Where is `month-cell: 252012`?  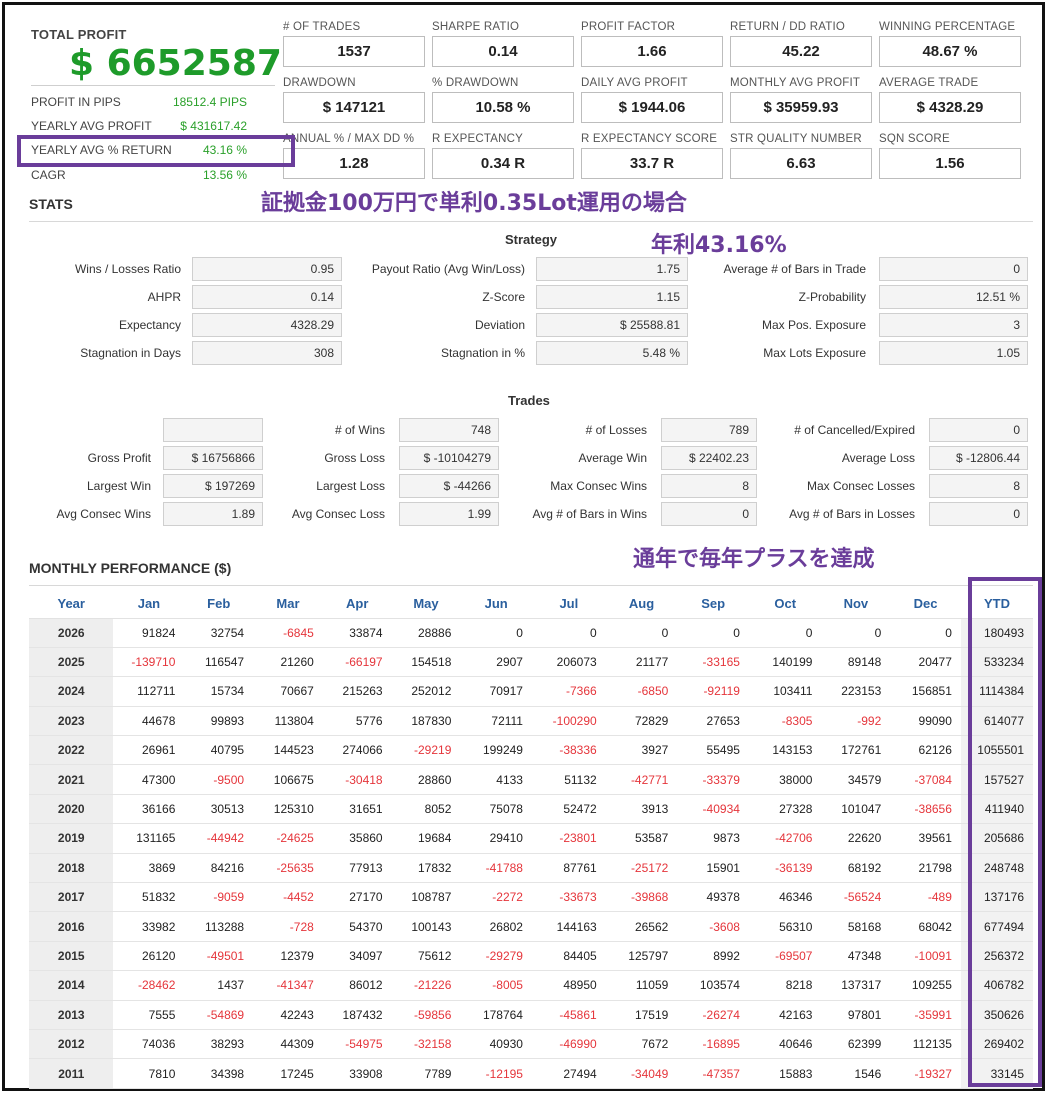 month-cell: 252012 is located at coordinates (426, 691).